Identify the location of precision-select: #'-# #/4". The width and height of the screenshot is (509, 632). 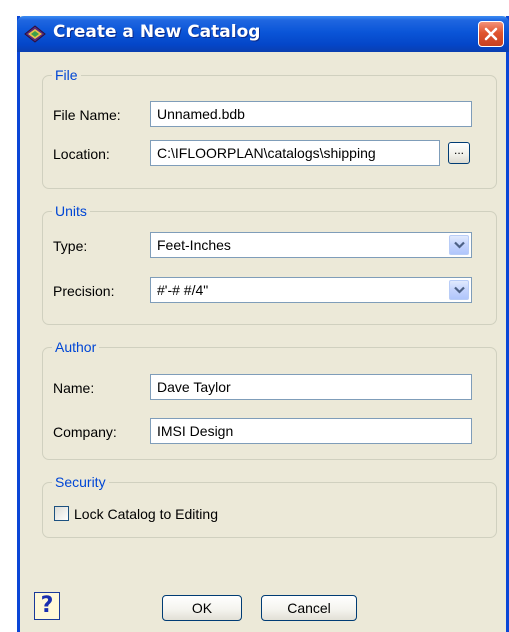
(311, 290).